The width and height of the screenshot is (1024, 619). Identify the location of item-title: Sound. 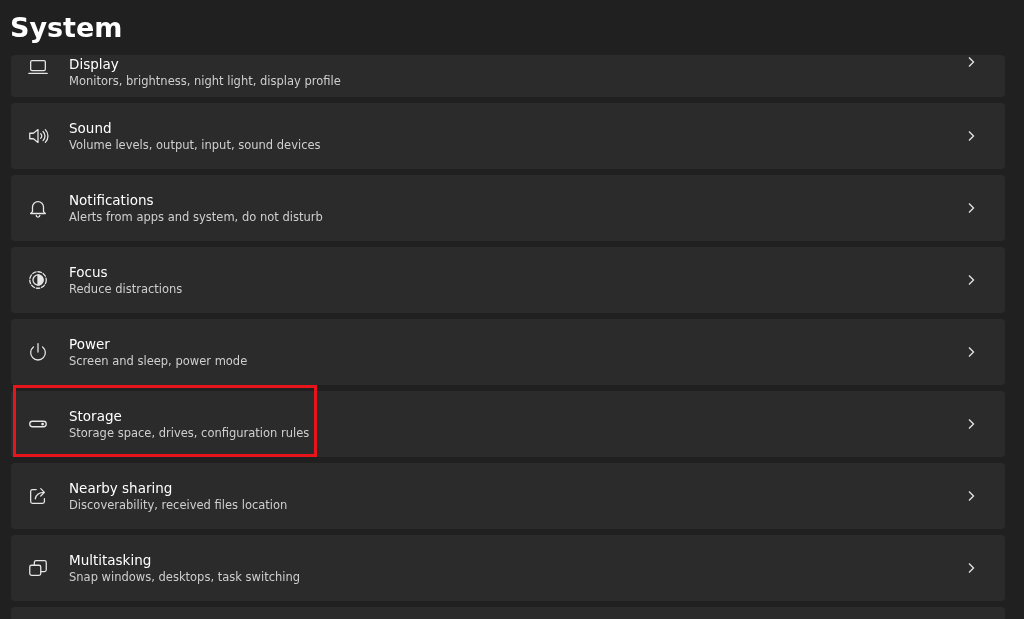
(91, 128).